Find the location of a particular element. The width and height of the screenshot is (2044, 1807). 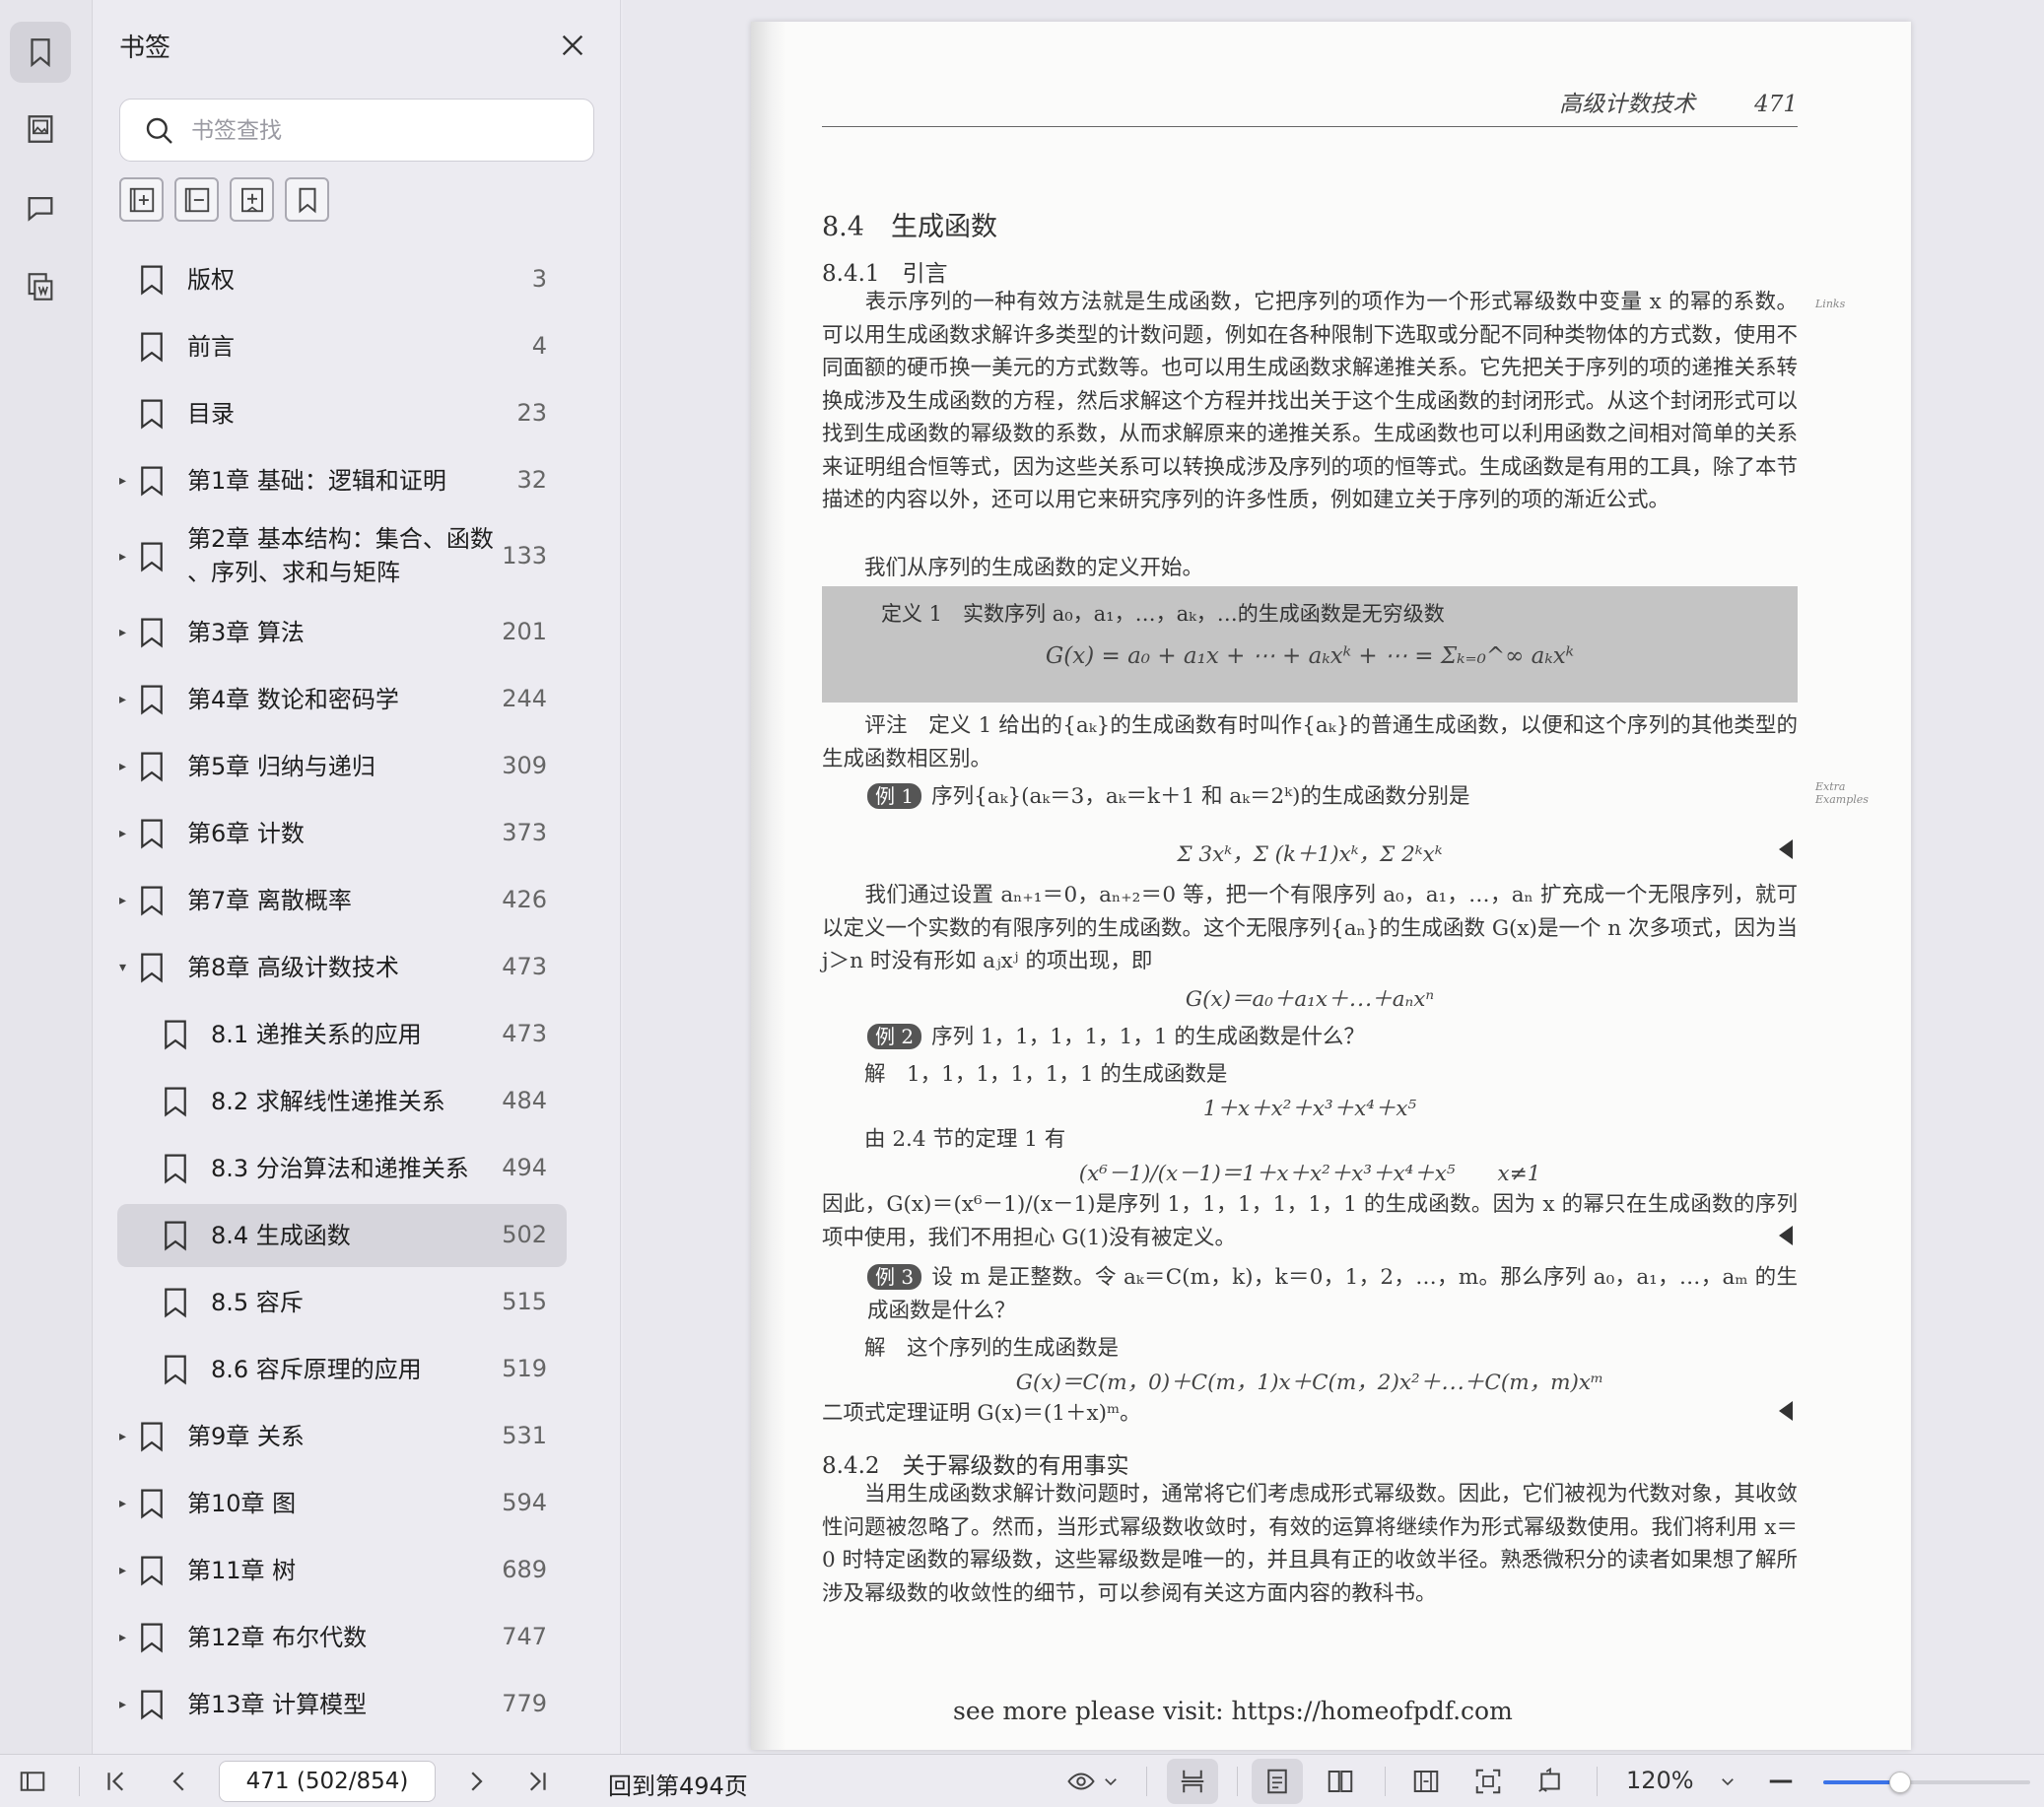

caret-down-icon: ▾ is located at coordinates (127, 967).